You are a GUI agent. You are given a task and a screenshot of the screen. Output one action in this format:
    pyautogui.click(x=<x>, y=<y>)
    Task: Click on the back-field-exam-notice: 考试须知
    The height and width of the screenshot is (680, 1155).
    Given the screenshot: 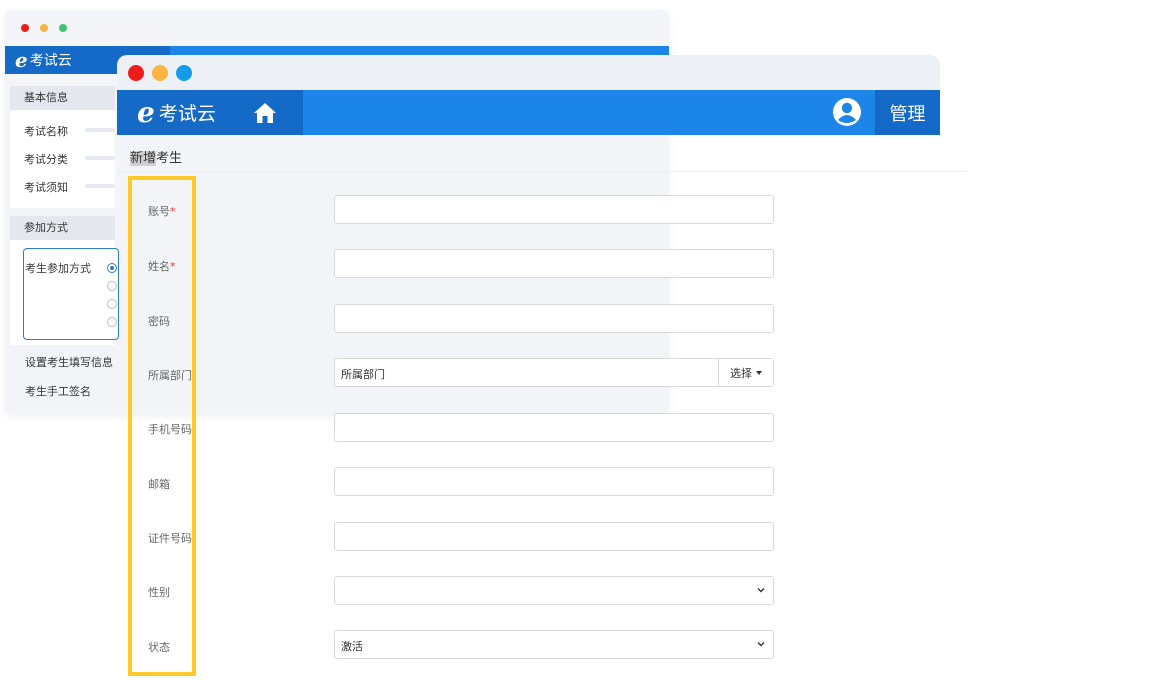 What is the action you would take?
    pyautogui.click(x=46, y=187)
    